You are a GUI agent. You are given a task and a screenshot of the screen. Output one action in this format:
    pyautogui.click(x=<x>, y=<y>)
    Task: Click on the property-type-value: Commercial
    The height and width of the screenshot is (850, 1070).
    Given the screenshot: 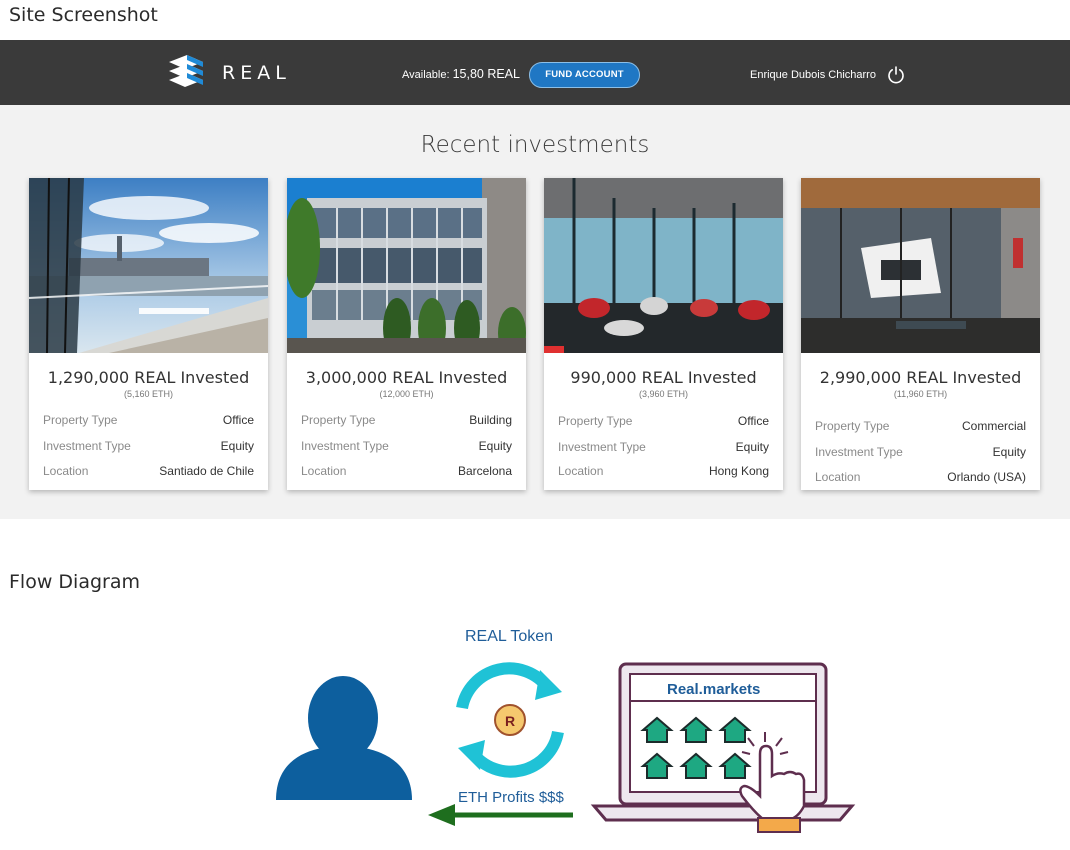 What is the action you would take?
    pyautogui.click(x=993, y=426)
    